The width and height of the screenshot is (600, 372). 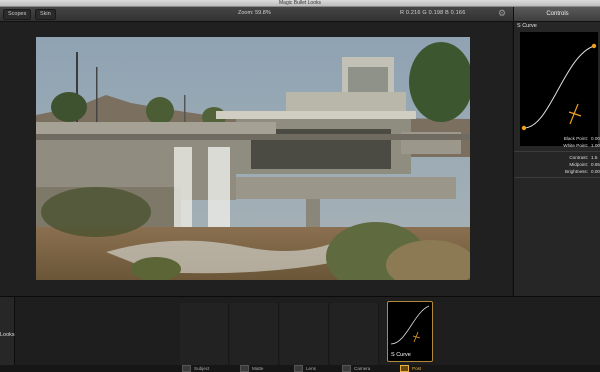 I want to click on category-label: Lens, so click(x=311, y=368).